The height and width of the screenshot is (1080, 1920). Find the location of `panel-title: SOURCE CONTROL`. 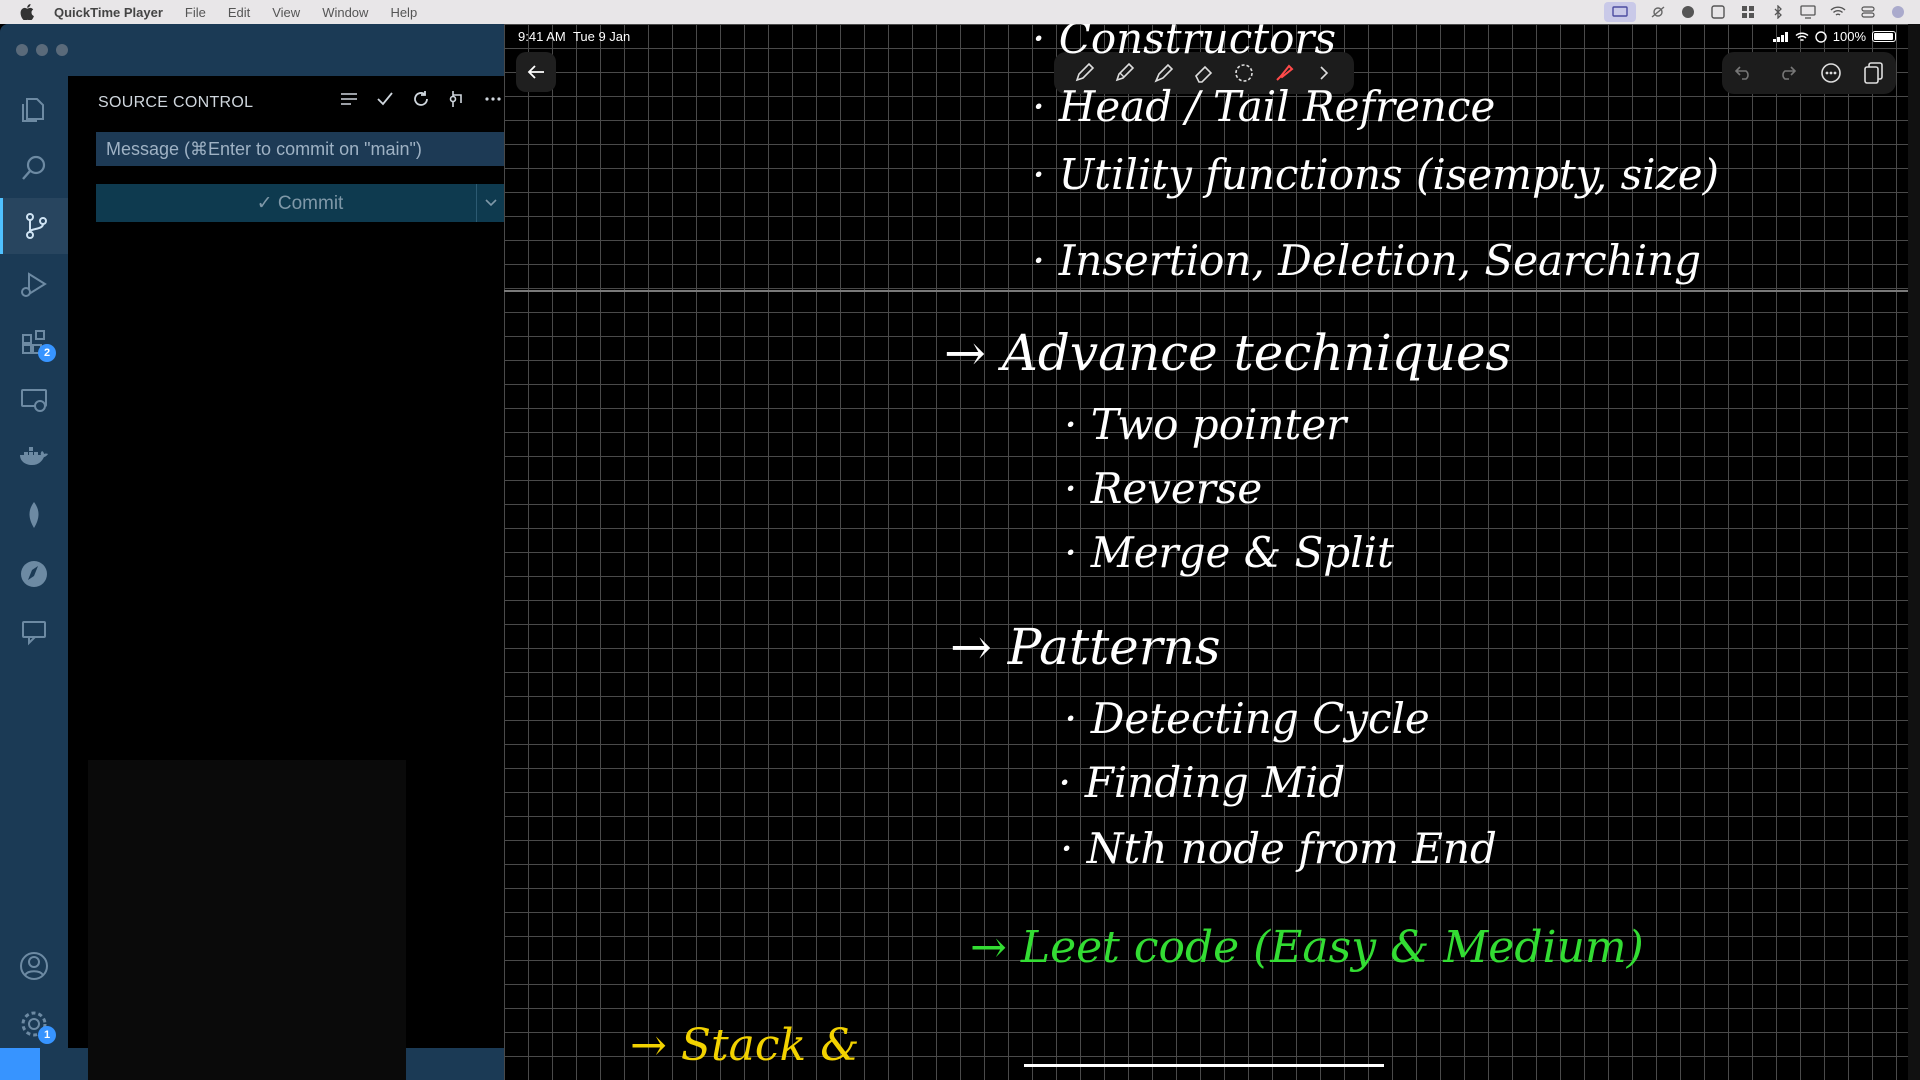

panel-title: SOURCE CONTROL is located at coordinates (176, 102).